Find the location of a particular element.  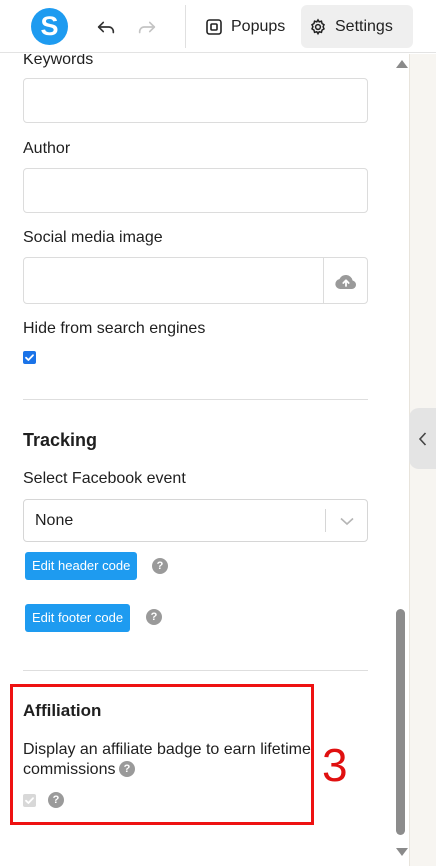

upload-button is located at coordinates (345, 280).